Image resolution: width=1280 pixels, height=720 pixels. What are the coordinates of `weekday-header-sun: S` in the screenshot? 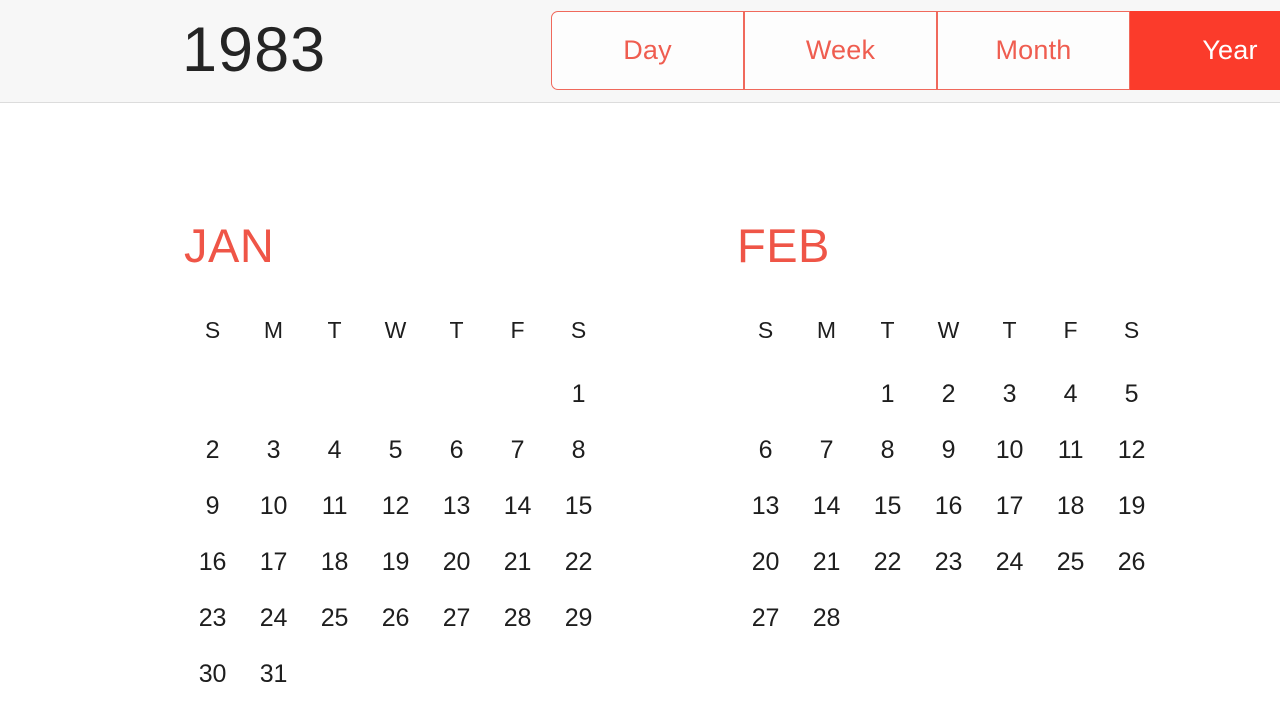 It's located at (765, 329).